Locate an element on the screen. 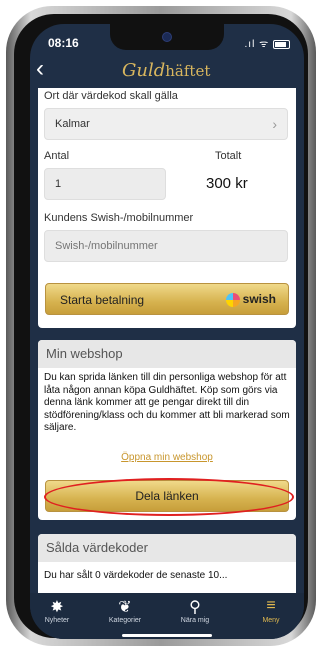  nav-item-menu: ≡ Meny is located at coordinates (271, 610).